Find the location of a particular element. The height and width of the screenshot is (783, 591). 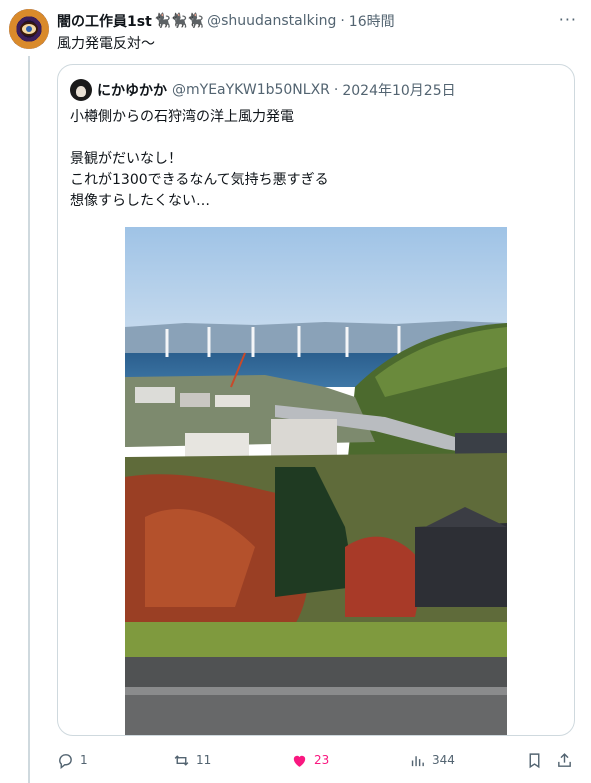

quoted-header: にかゆかか @mYEaYKW1b50NLXR · 2024年10月25日 is located at coordinates (263, 90).